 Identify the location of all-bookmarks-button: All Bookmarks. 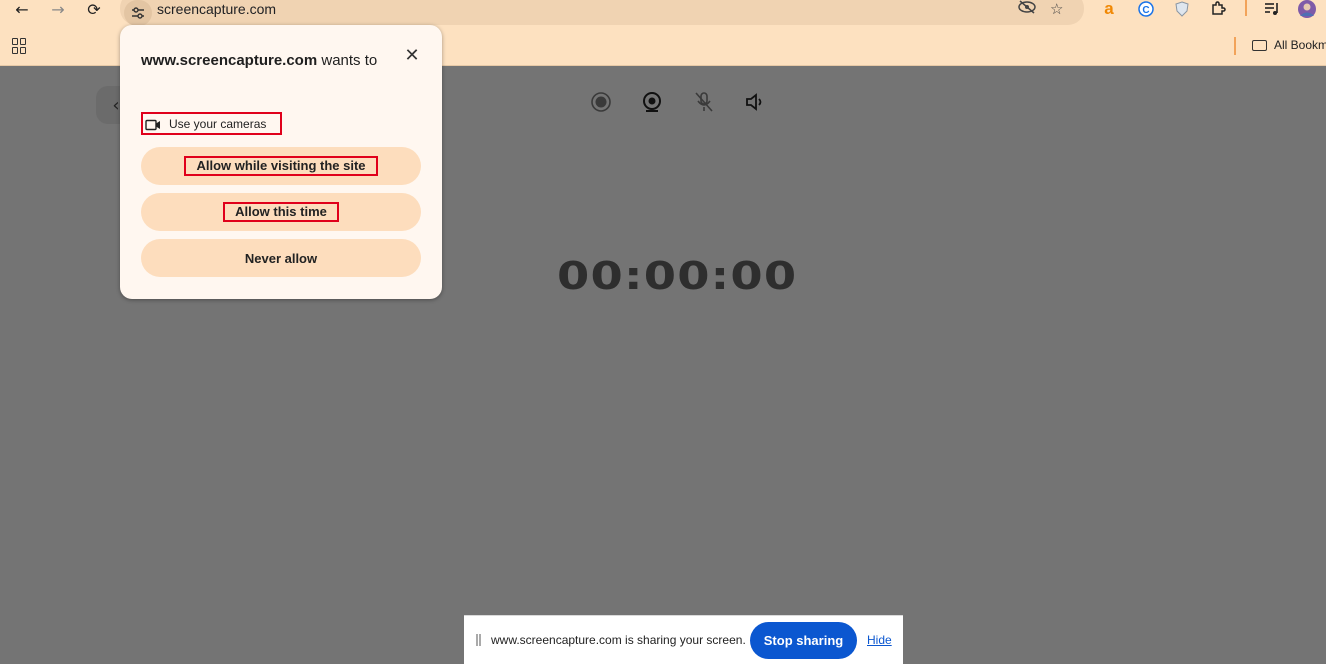
(1289, 45).